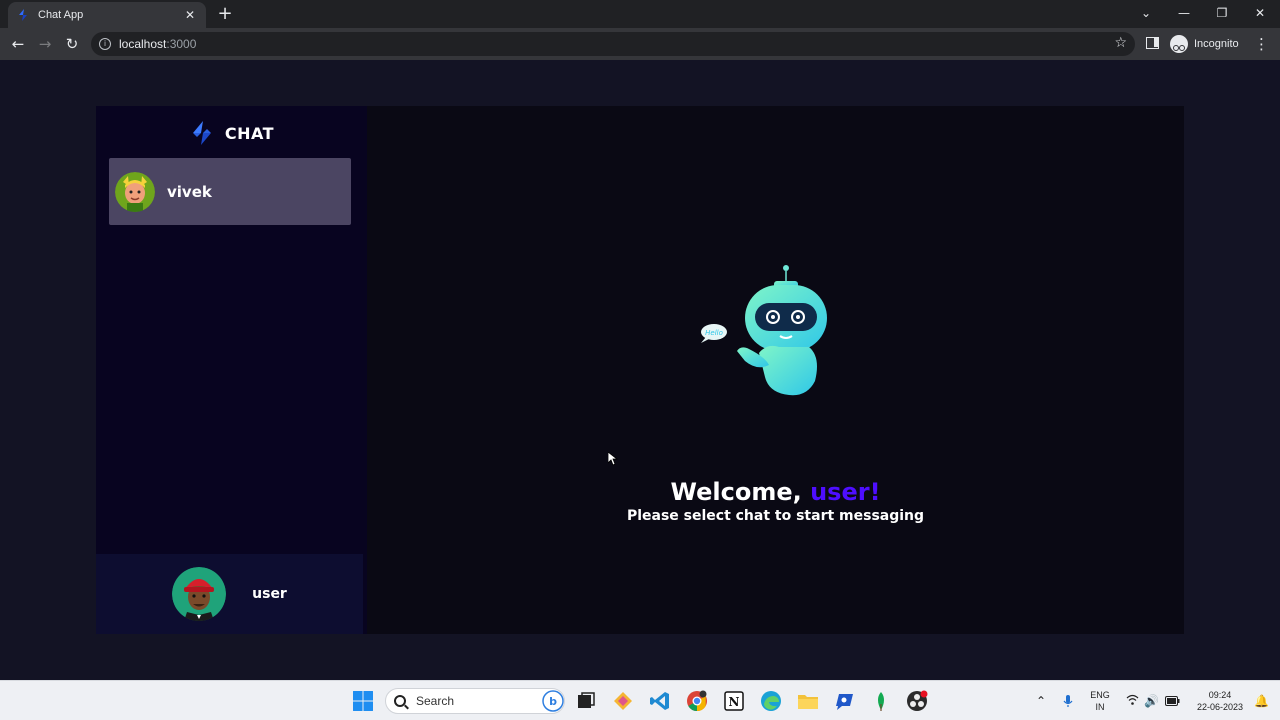  I want to click on robot-illustration: Hello, so click(764, 330).